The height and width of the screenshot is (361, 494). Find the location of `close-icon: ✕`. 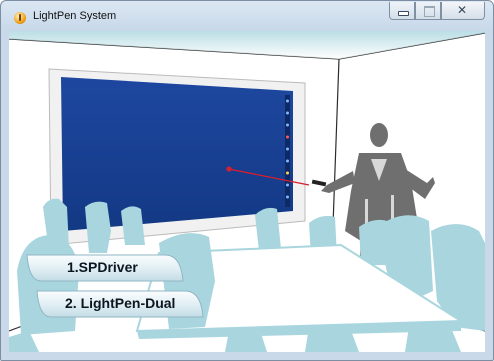

close-icon: ✕ is located at coordinates (462, 10).